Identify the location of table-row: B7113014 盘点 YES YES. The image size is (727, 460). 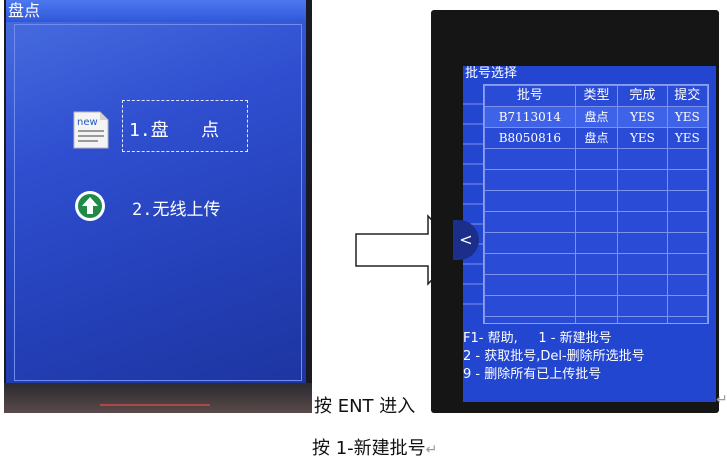
(596, 117).